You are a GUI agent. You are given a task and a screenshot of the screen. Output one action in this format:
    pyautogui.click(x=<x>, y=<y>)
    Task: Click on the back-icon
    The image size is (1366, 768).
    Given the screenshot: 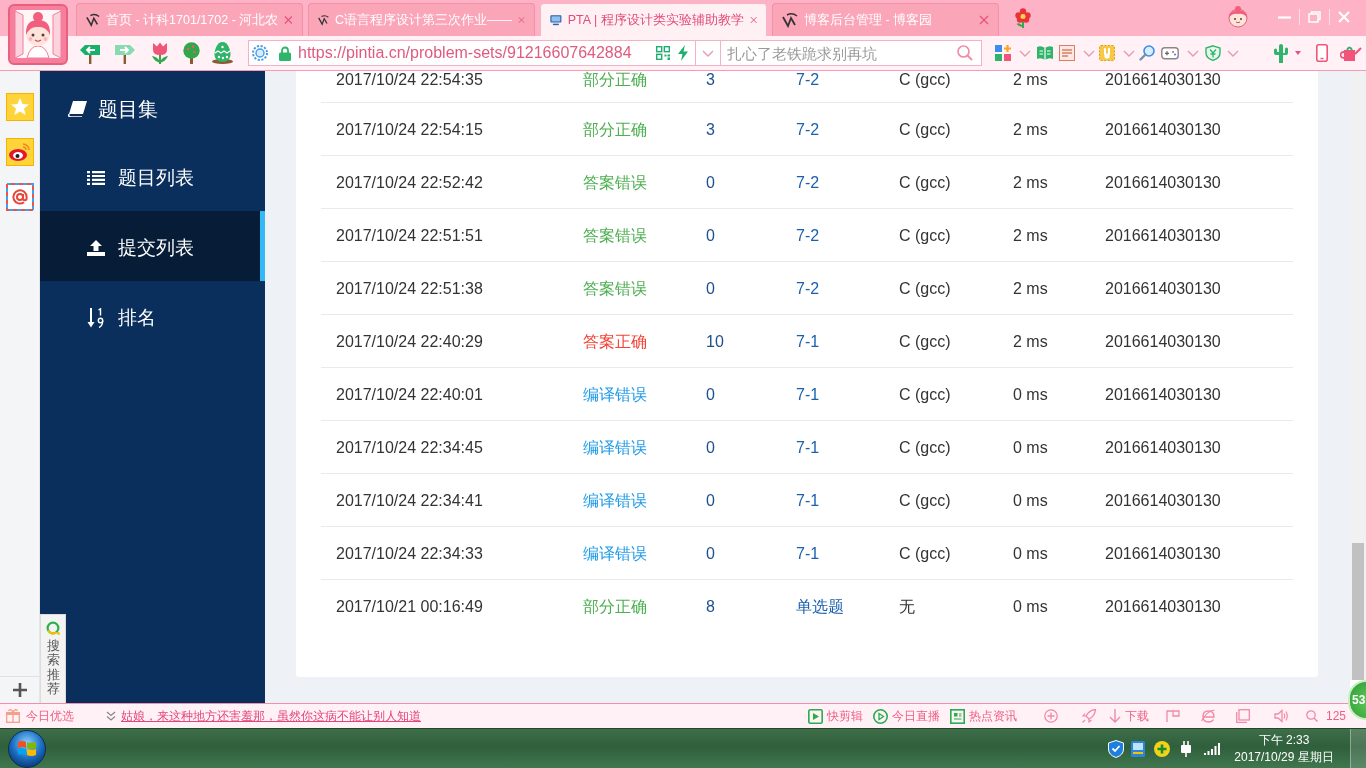 What is the action you would take?
    pyautogui.click(x=90, y=53)
    